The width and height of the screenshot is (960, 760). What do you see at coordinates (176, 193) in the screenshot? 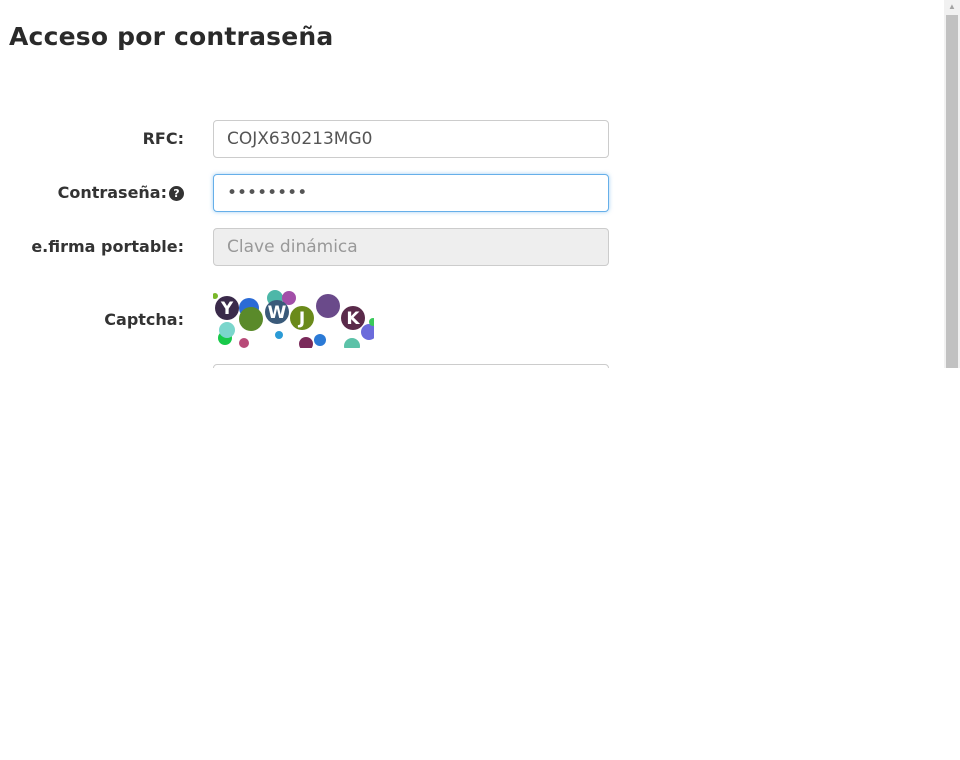
I see `question-circle-icon: ?` at bounding box center [176, 193].